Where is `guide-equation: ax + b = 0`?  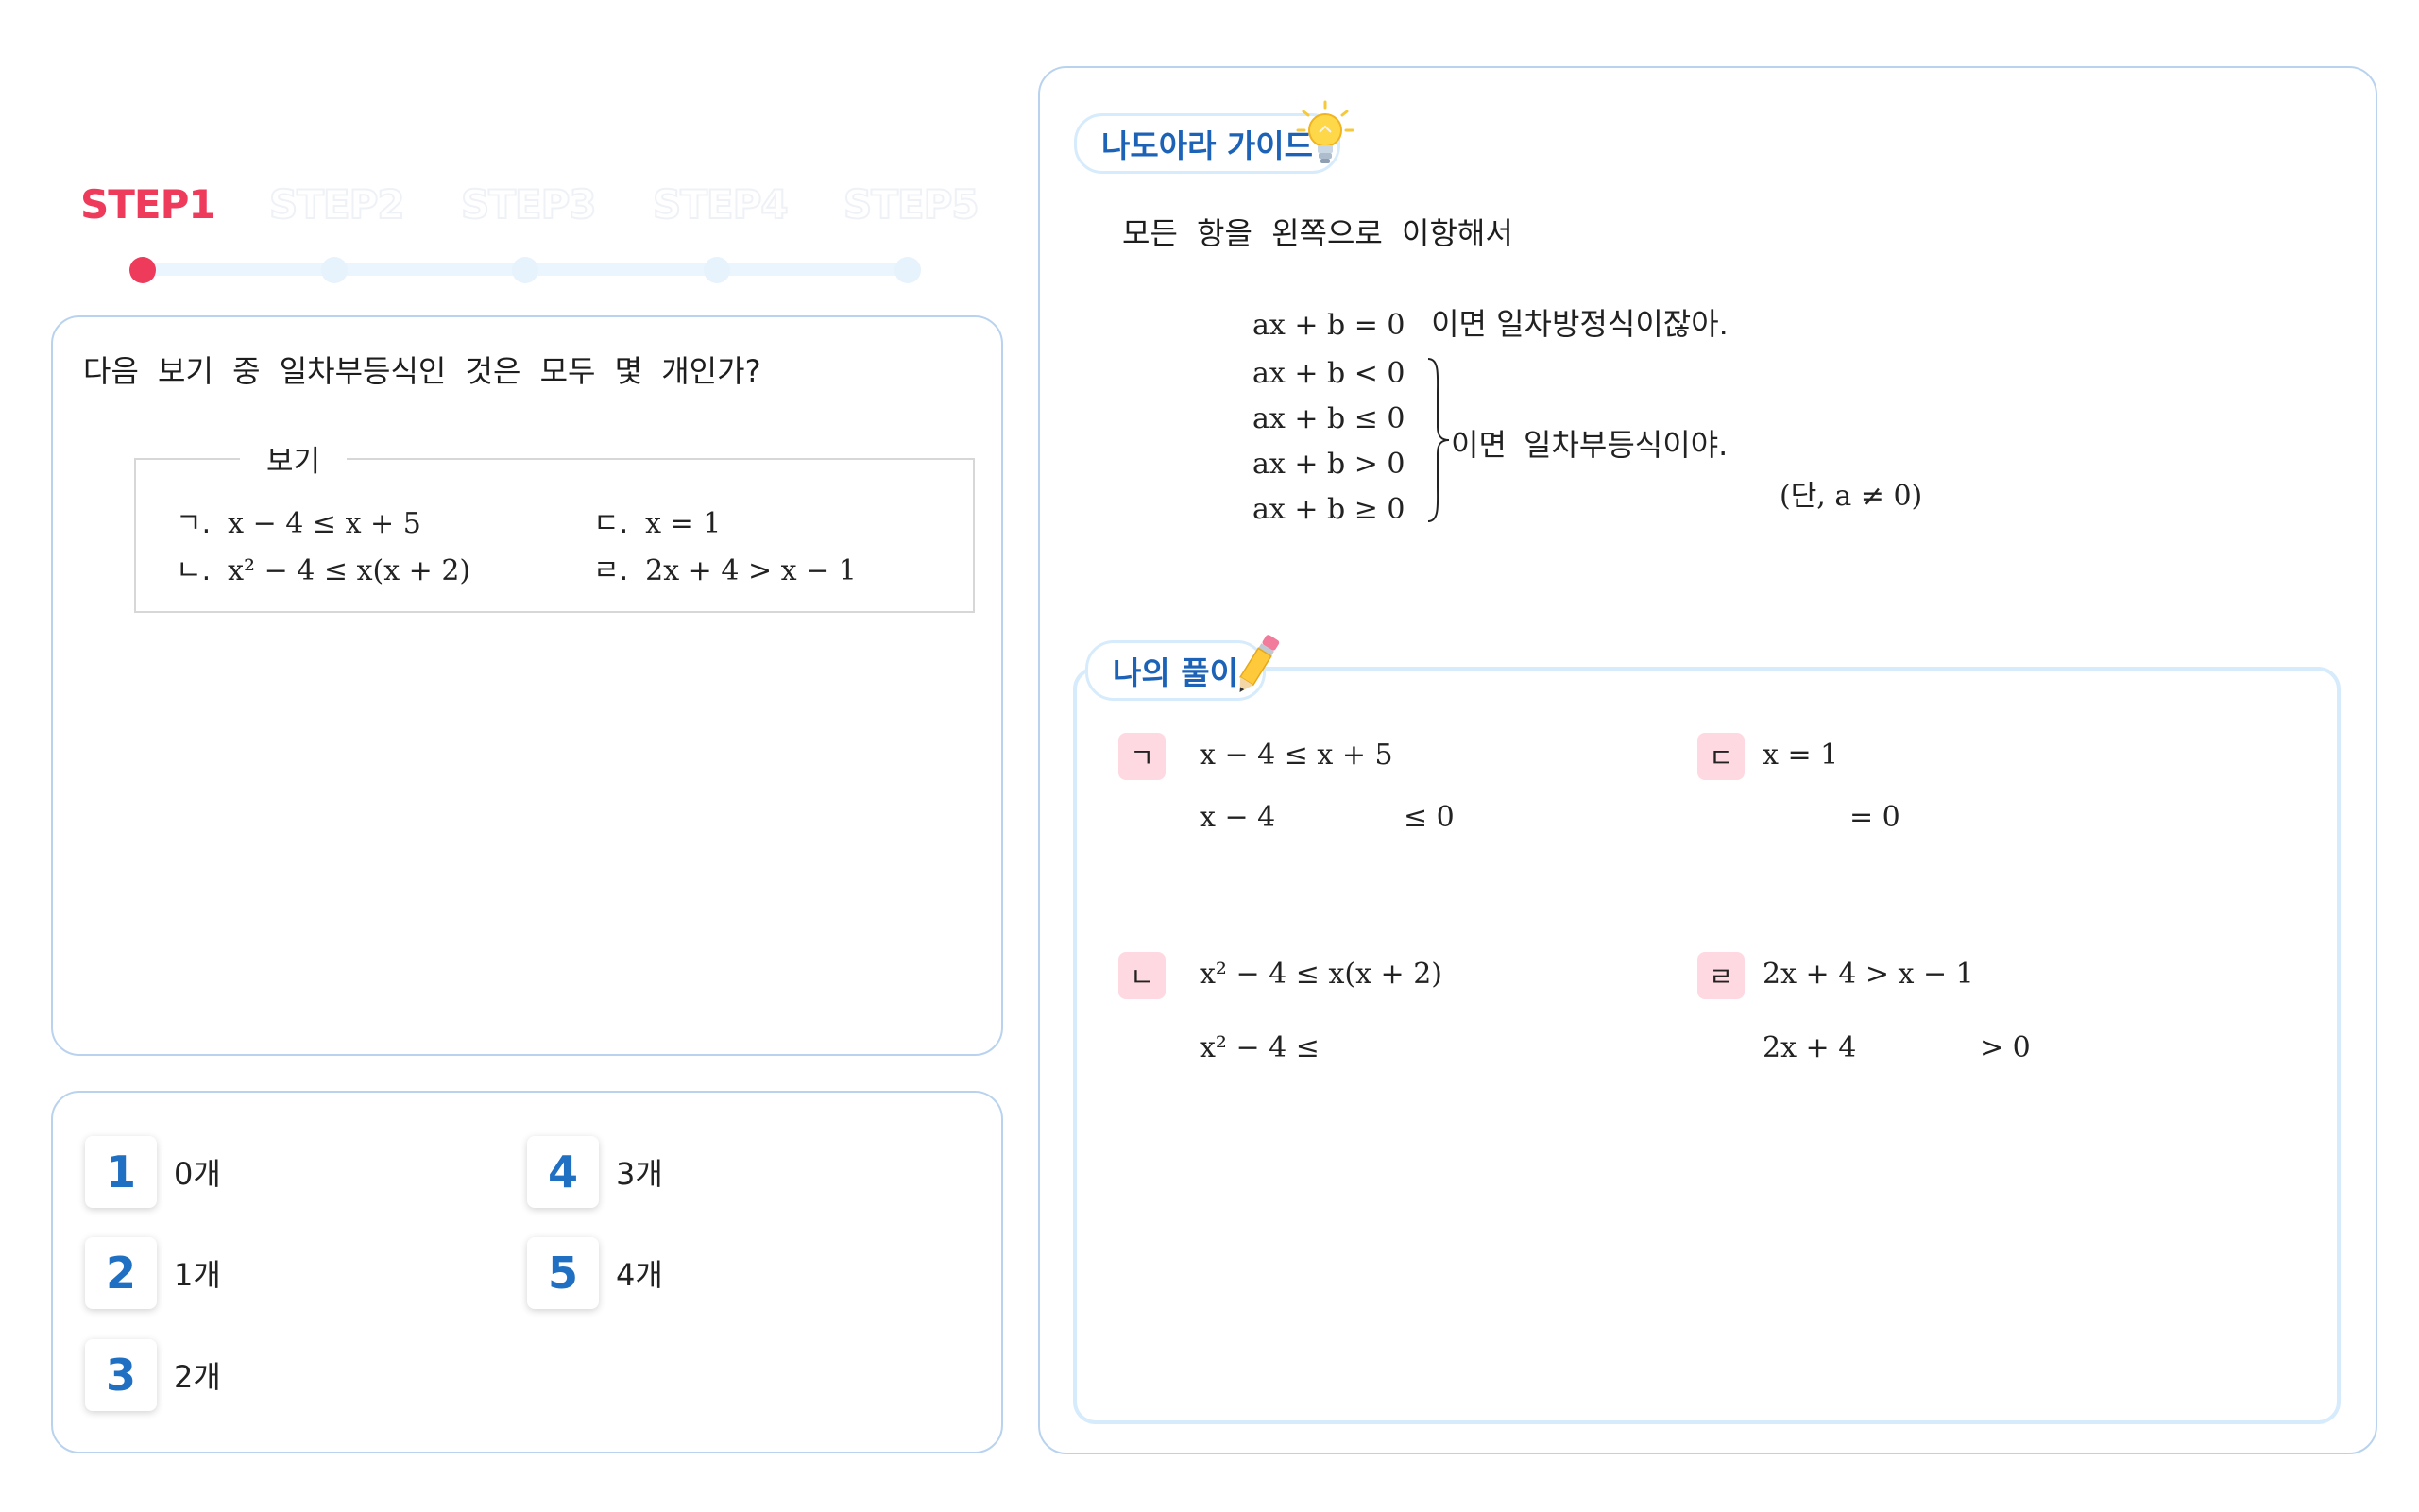 guide-equation: ax + b = 0 is located at coordinates (1328, 325).